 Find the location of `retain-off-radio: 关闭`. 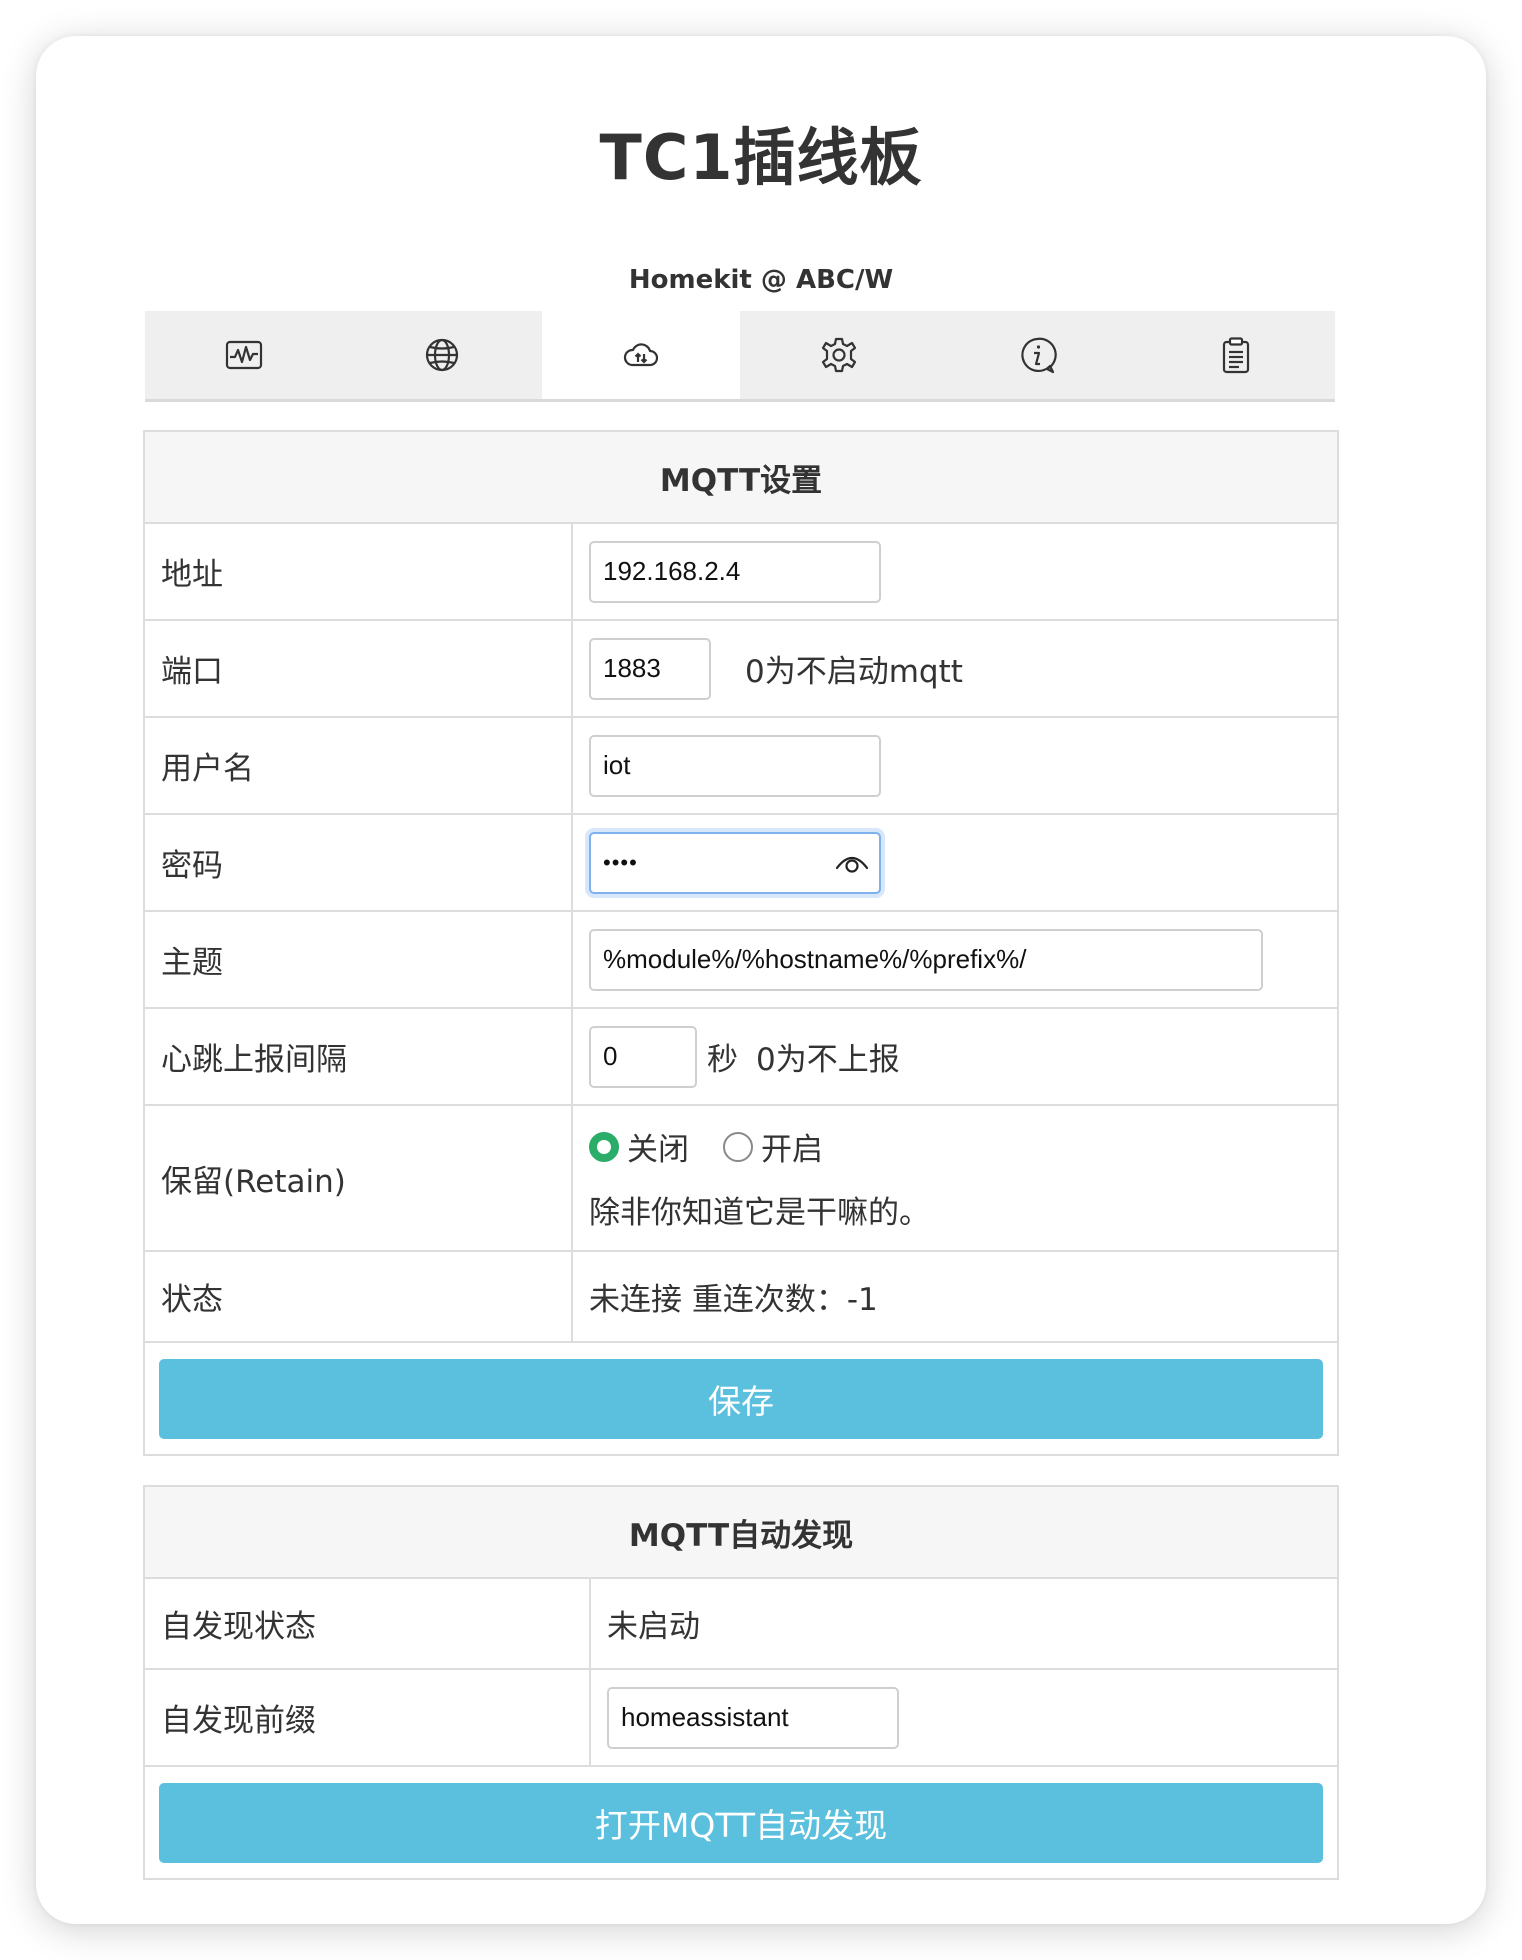

retain-off-radio: 关闭 is located at coordinates (639, 1146).